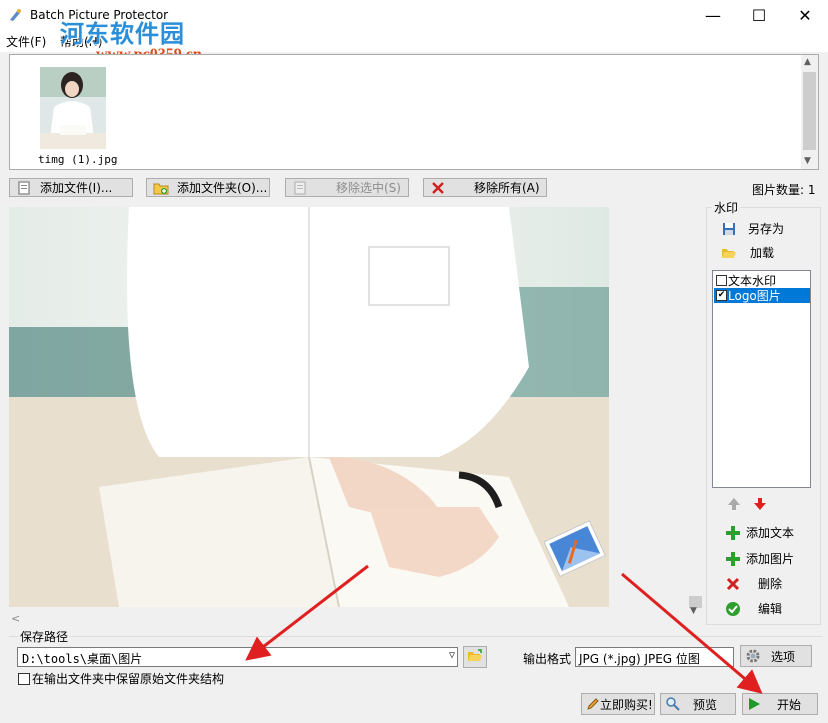 This screenshot has width=828, height=723. I want to click on watermark-item-logo: ✔ Logo图片, so click(762, 295).